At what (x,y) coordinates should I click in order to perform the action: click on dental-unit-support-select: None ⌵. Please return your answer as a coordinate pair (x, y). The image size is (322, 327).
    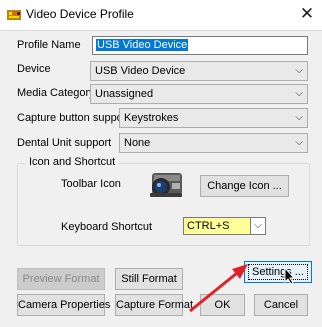
    Looking at the image, I should click on (213, 143).